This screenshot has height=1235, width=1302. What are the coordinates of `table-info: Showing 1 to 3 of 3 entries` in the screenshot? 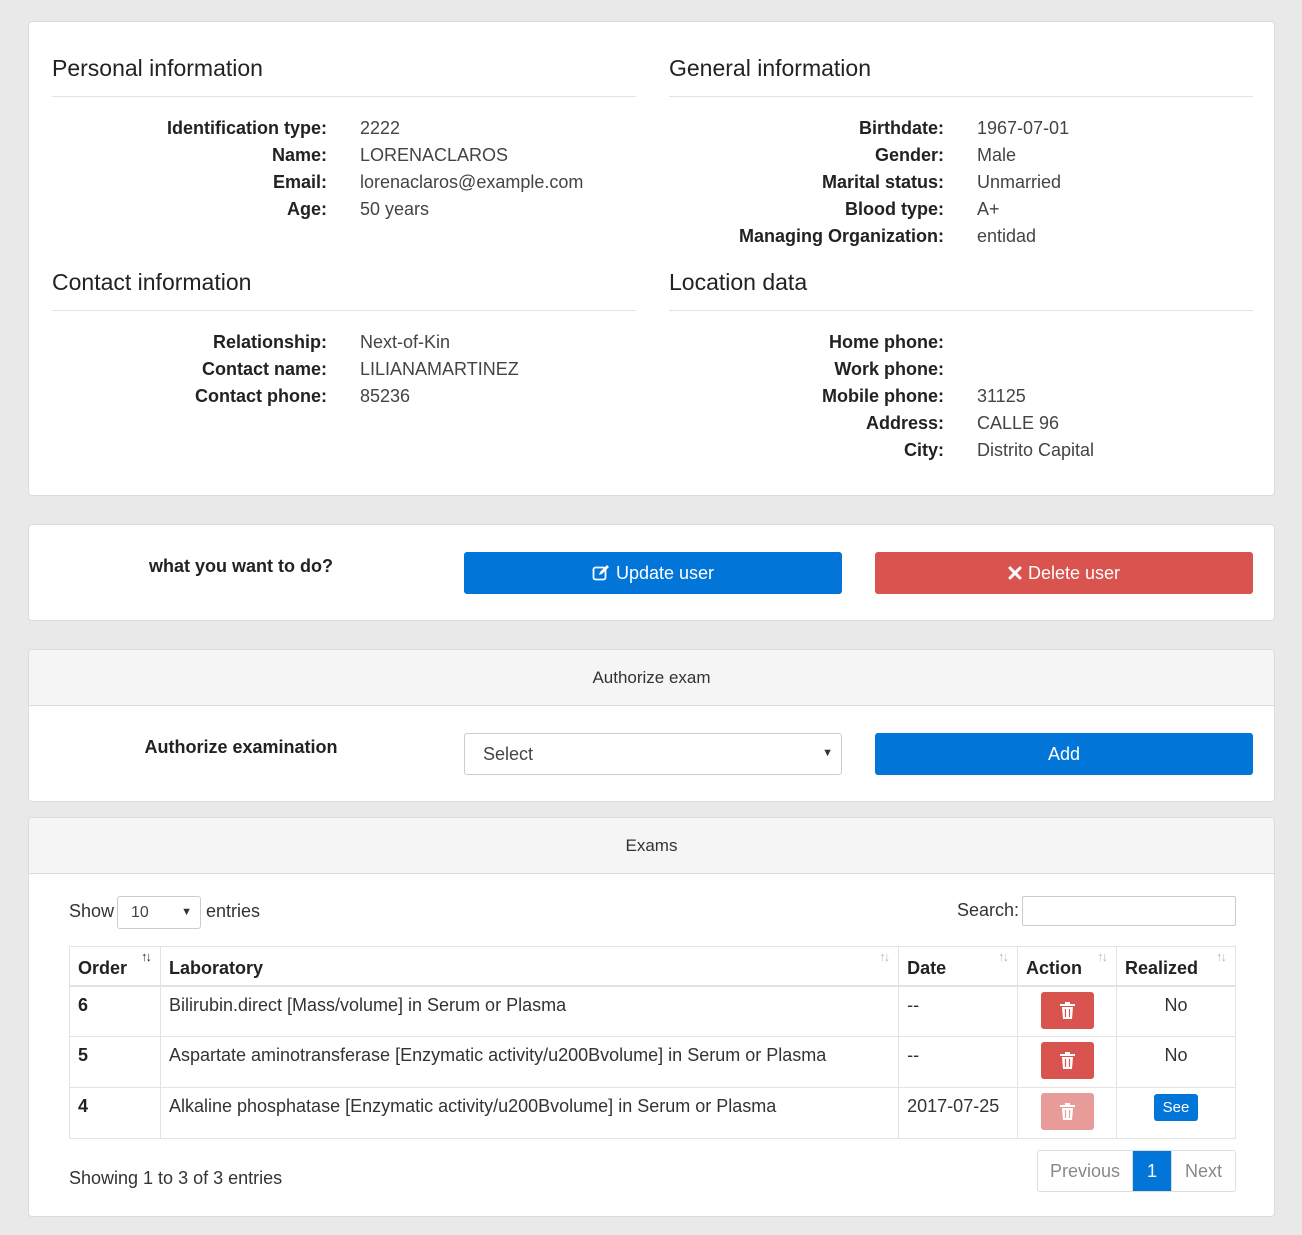 It's located at (176, 1178).